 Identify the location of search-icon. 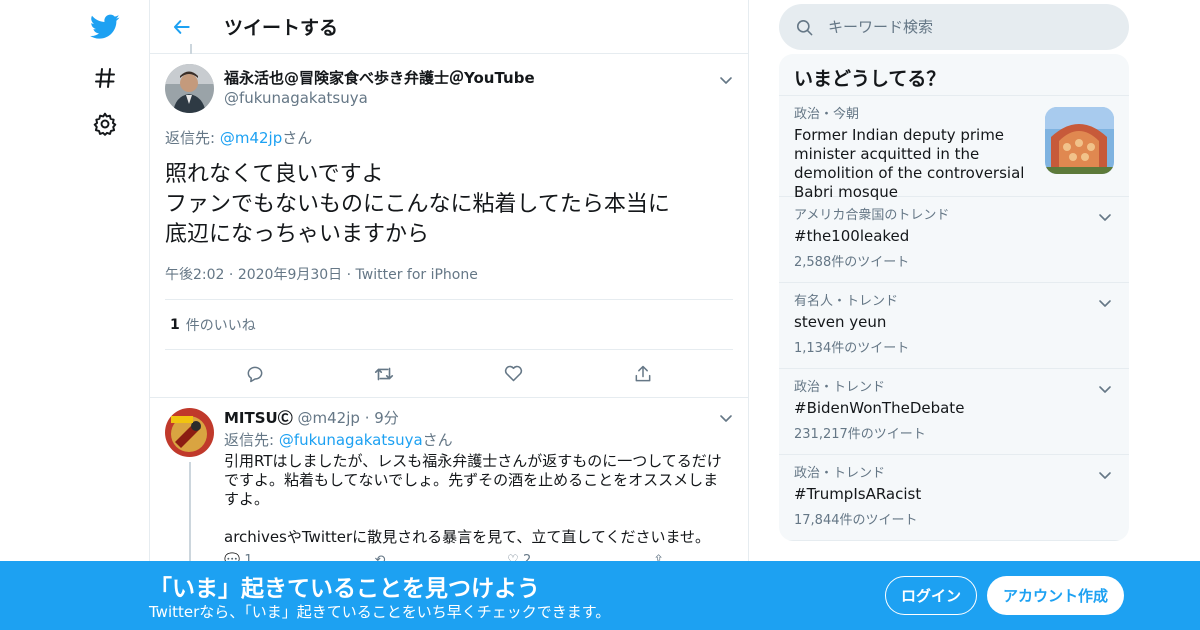
(804, 27).